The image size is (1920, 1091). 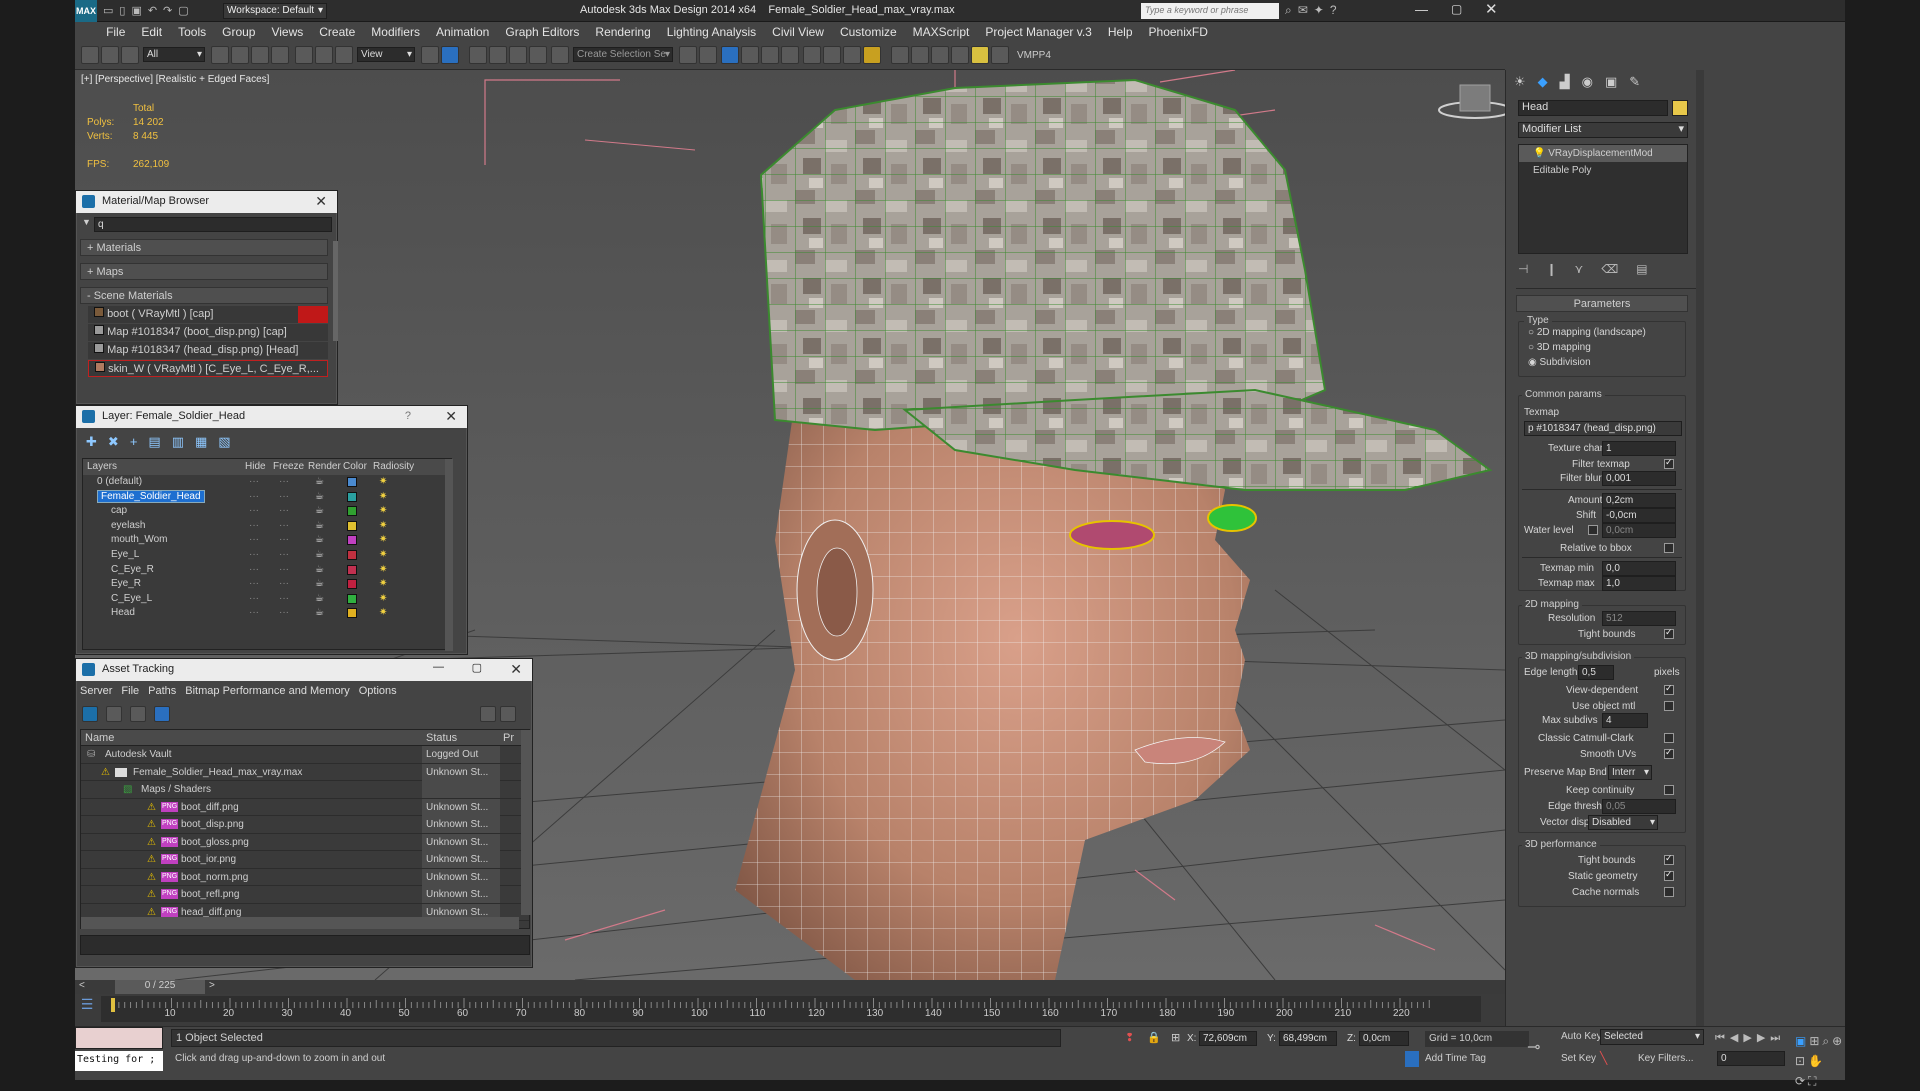 I want to click on motion-tab-icon: ◉, so click(x=1593, y=81).